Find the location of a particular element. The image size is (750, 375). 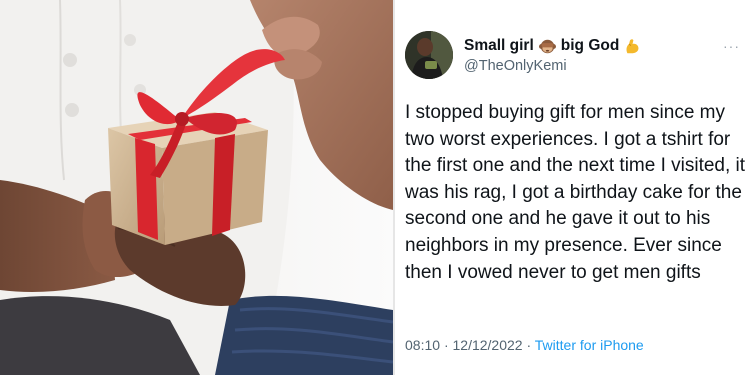

display-name: Small girl big God is located at coordinates (555, 46).